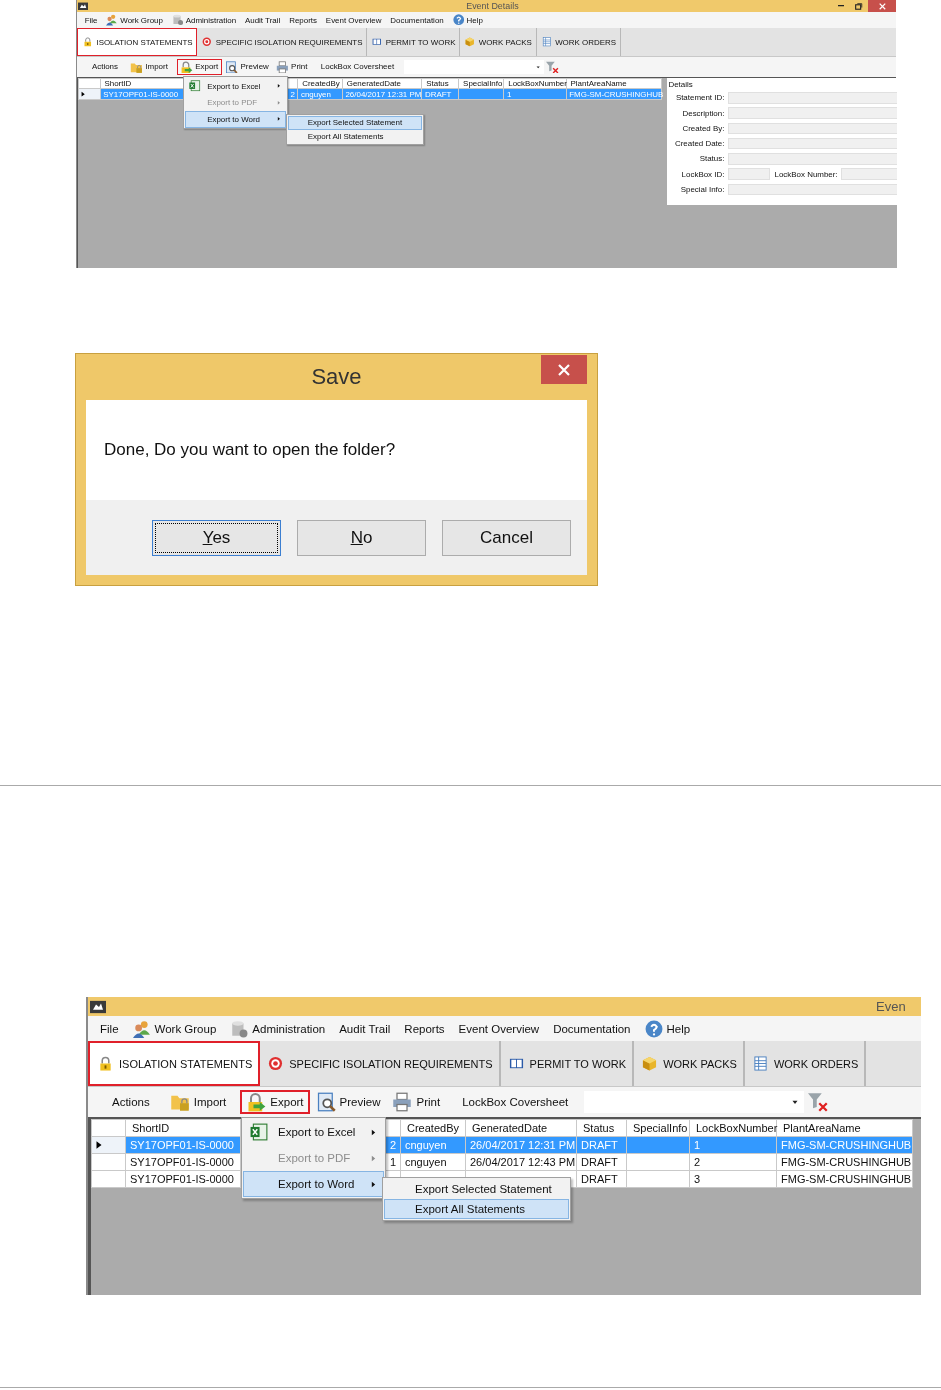  I want to click on column-header: GeneratedDate, so click(521, 1128).